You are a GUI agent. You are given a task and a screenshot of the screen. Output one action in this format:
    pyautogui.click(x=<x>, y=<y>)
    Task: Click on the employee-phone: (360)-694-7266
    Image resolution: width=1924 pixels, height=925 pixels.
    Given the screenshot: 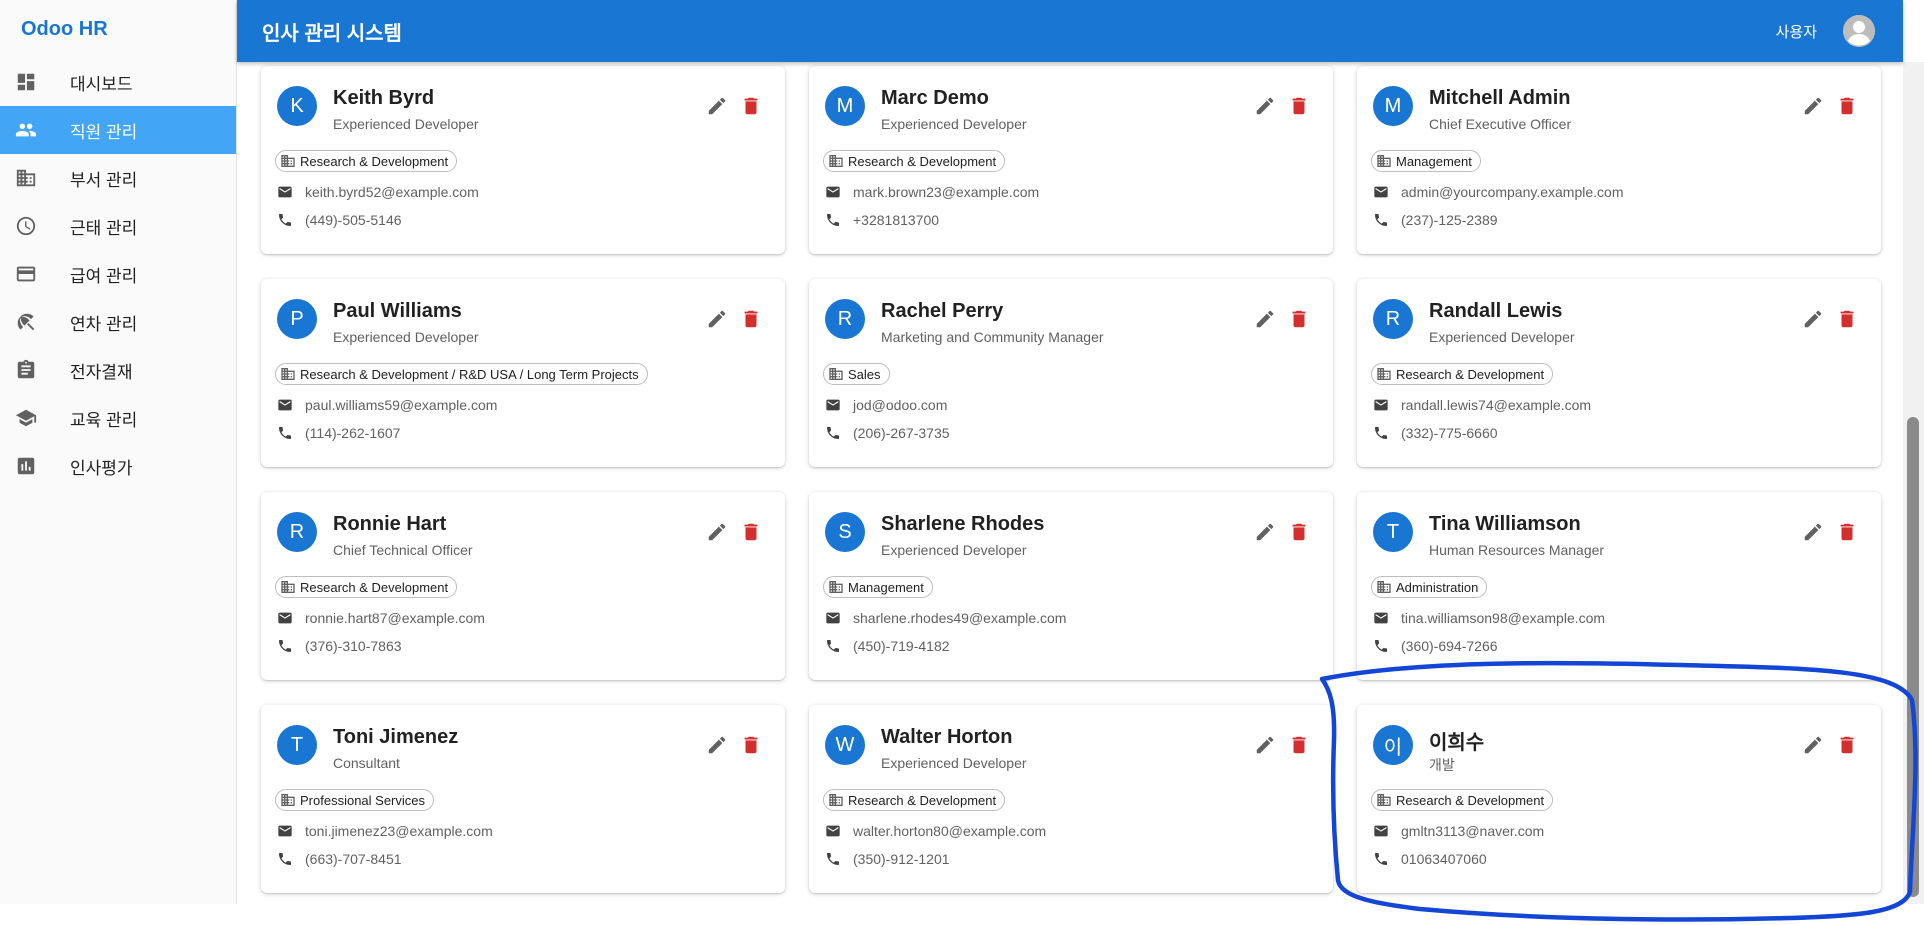 What is the action you would take?
    pyautogui.click(x=1435, y=646)
    